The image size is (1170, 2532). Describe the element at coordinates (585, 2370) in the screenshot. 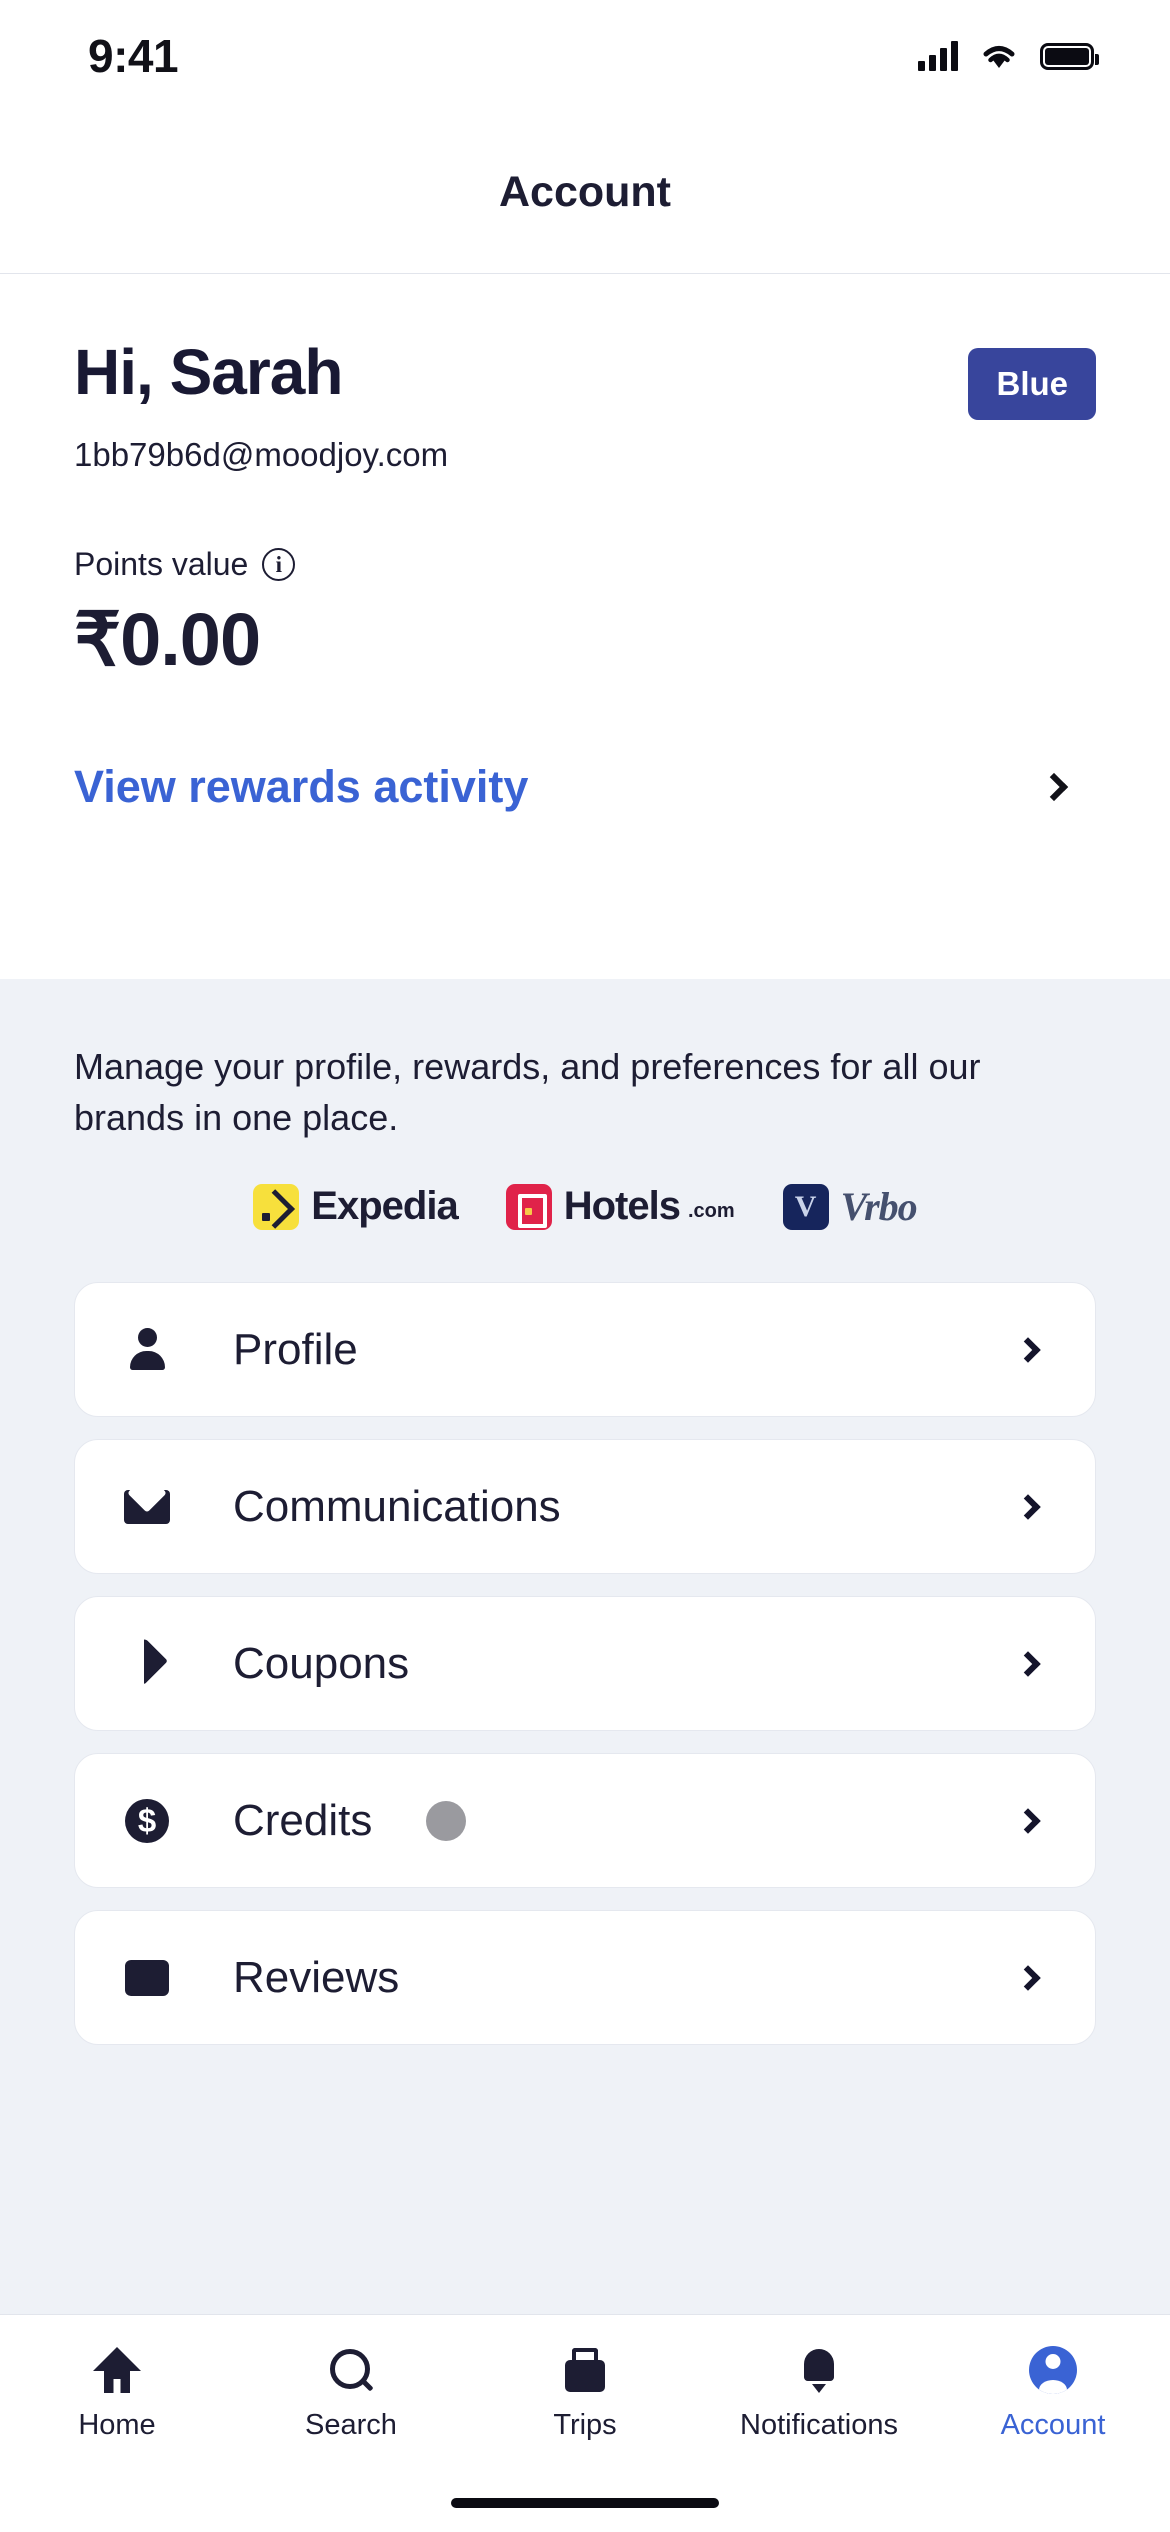

I see `suitcase-icon` at that location.